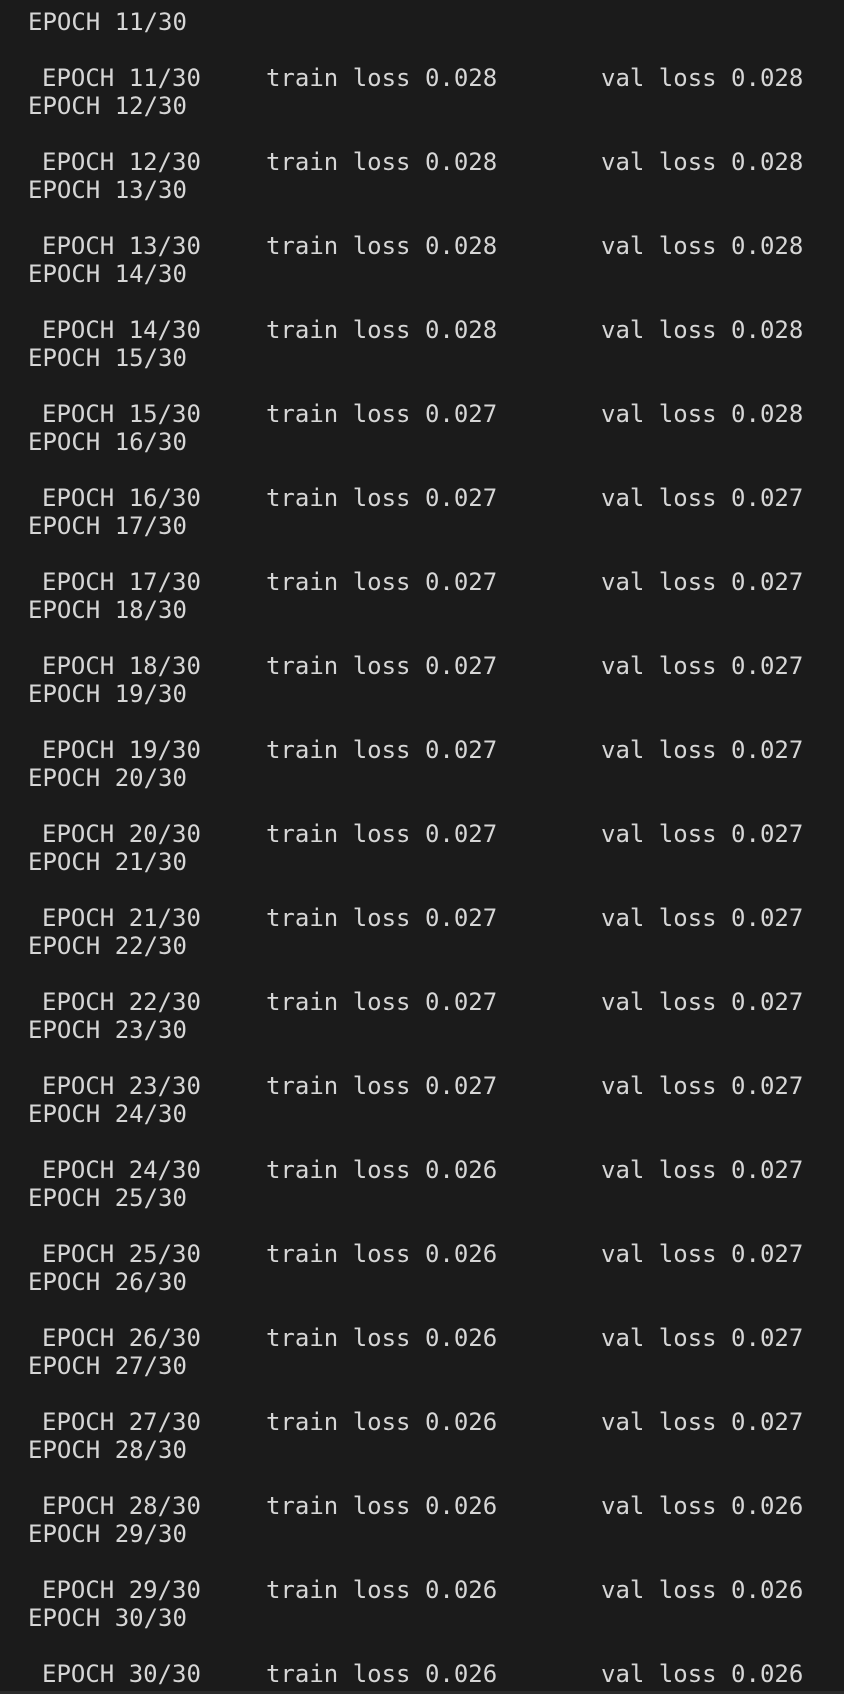 Image resolution: width=844 pixels, height=1694 pixels. I want to click on epoch-label: EPOCH 13/30, so click(121, 246).